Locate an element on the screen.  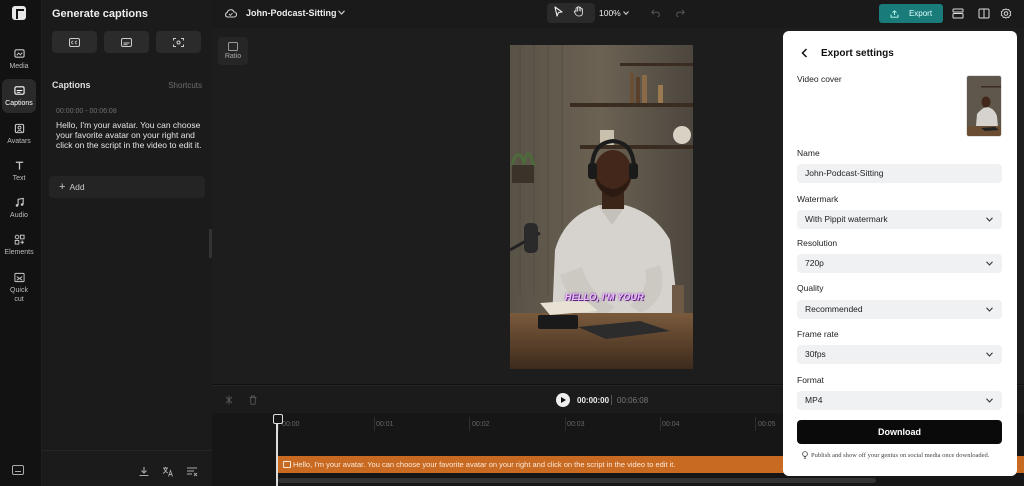
rail-item-quick-cut: Quick cut is located at coordinates (19, 288).